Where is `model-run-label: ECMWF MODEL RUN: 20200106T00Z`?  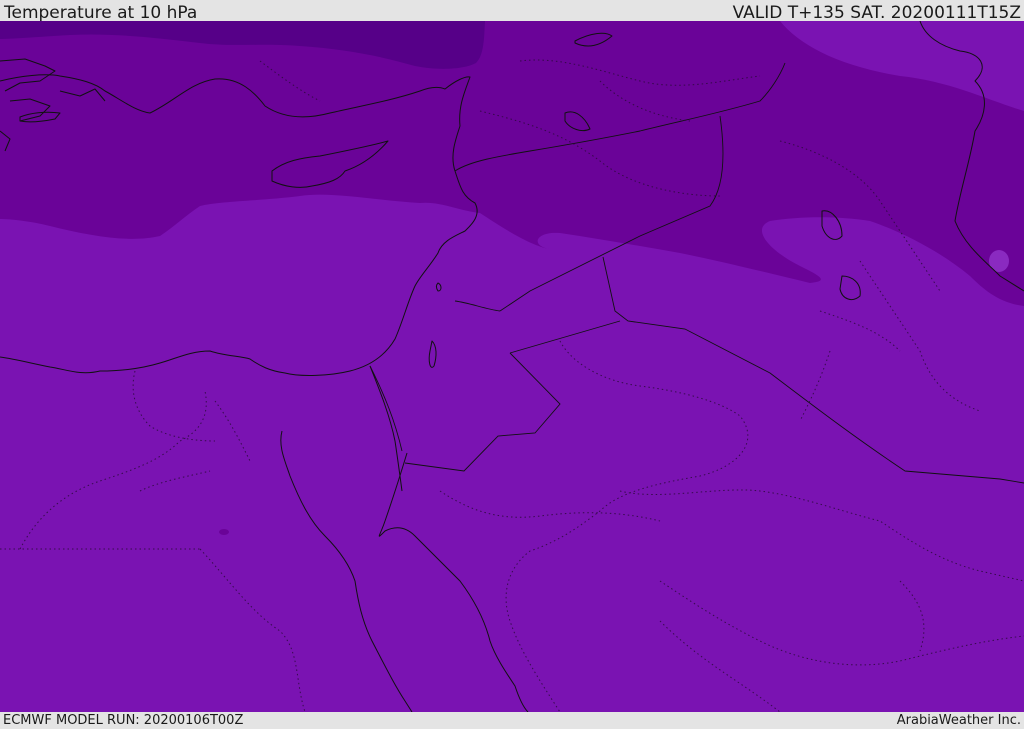 model-run-label: ECMWF MODEL RUN: 20200106T00Z is located at coordinates (123, 720).